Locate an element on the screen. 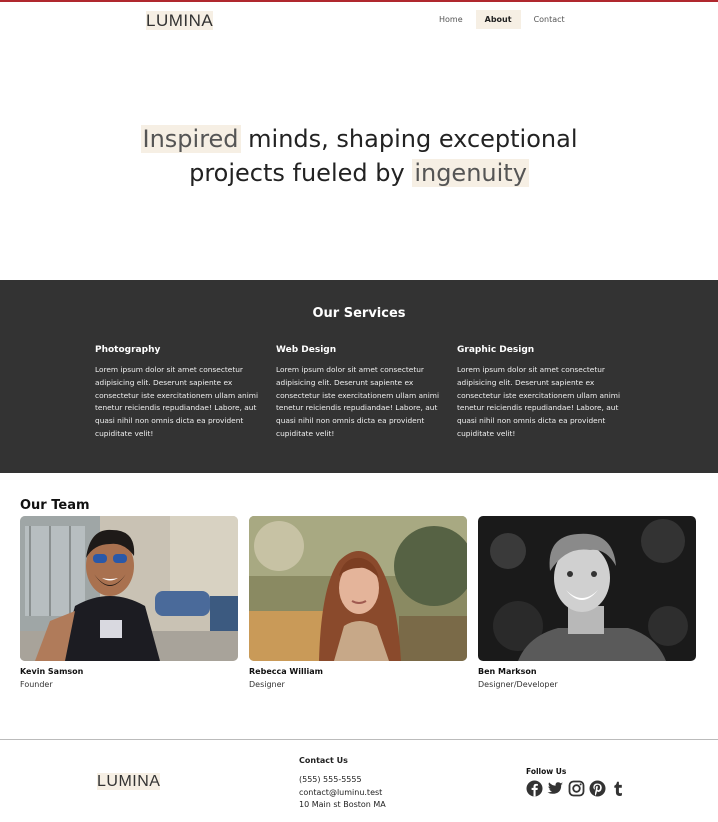 Image resolution: width=718 pixels, height=822 pixels. site-header: LUMINA Home About Contact is located at coordinates (359, 21).